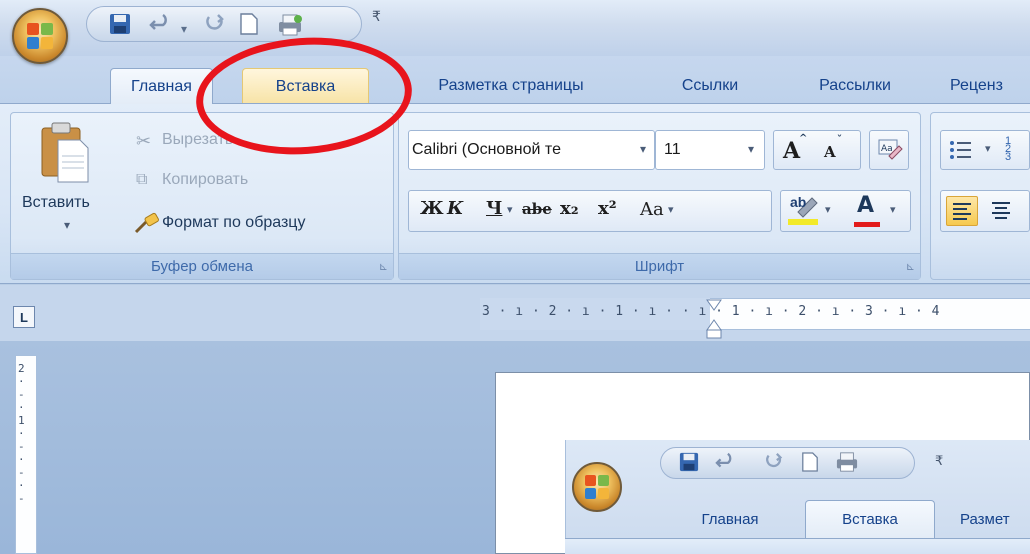 The image size is (1030, 554). I want to click on embedded-office-button, so click(597, 487).